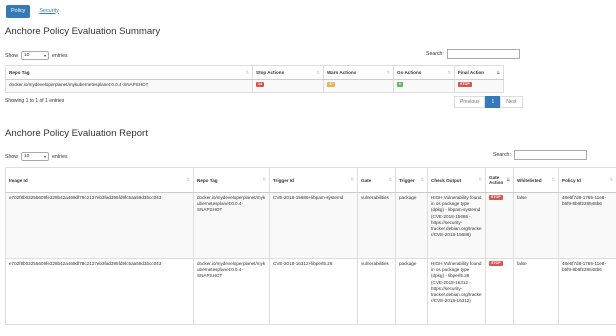 Image resolution: width=616 pixels, height=336 pixels. Describe the element at coordinates (446, 180) in the screenshot. I see `col-label: Check Output` at that location.